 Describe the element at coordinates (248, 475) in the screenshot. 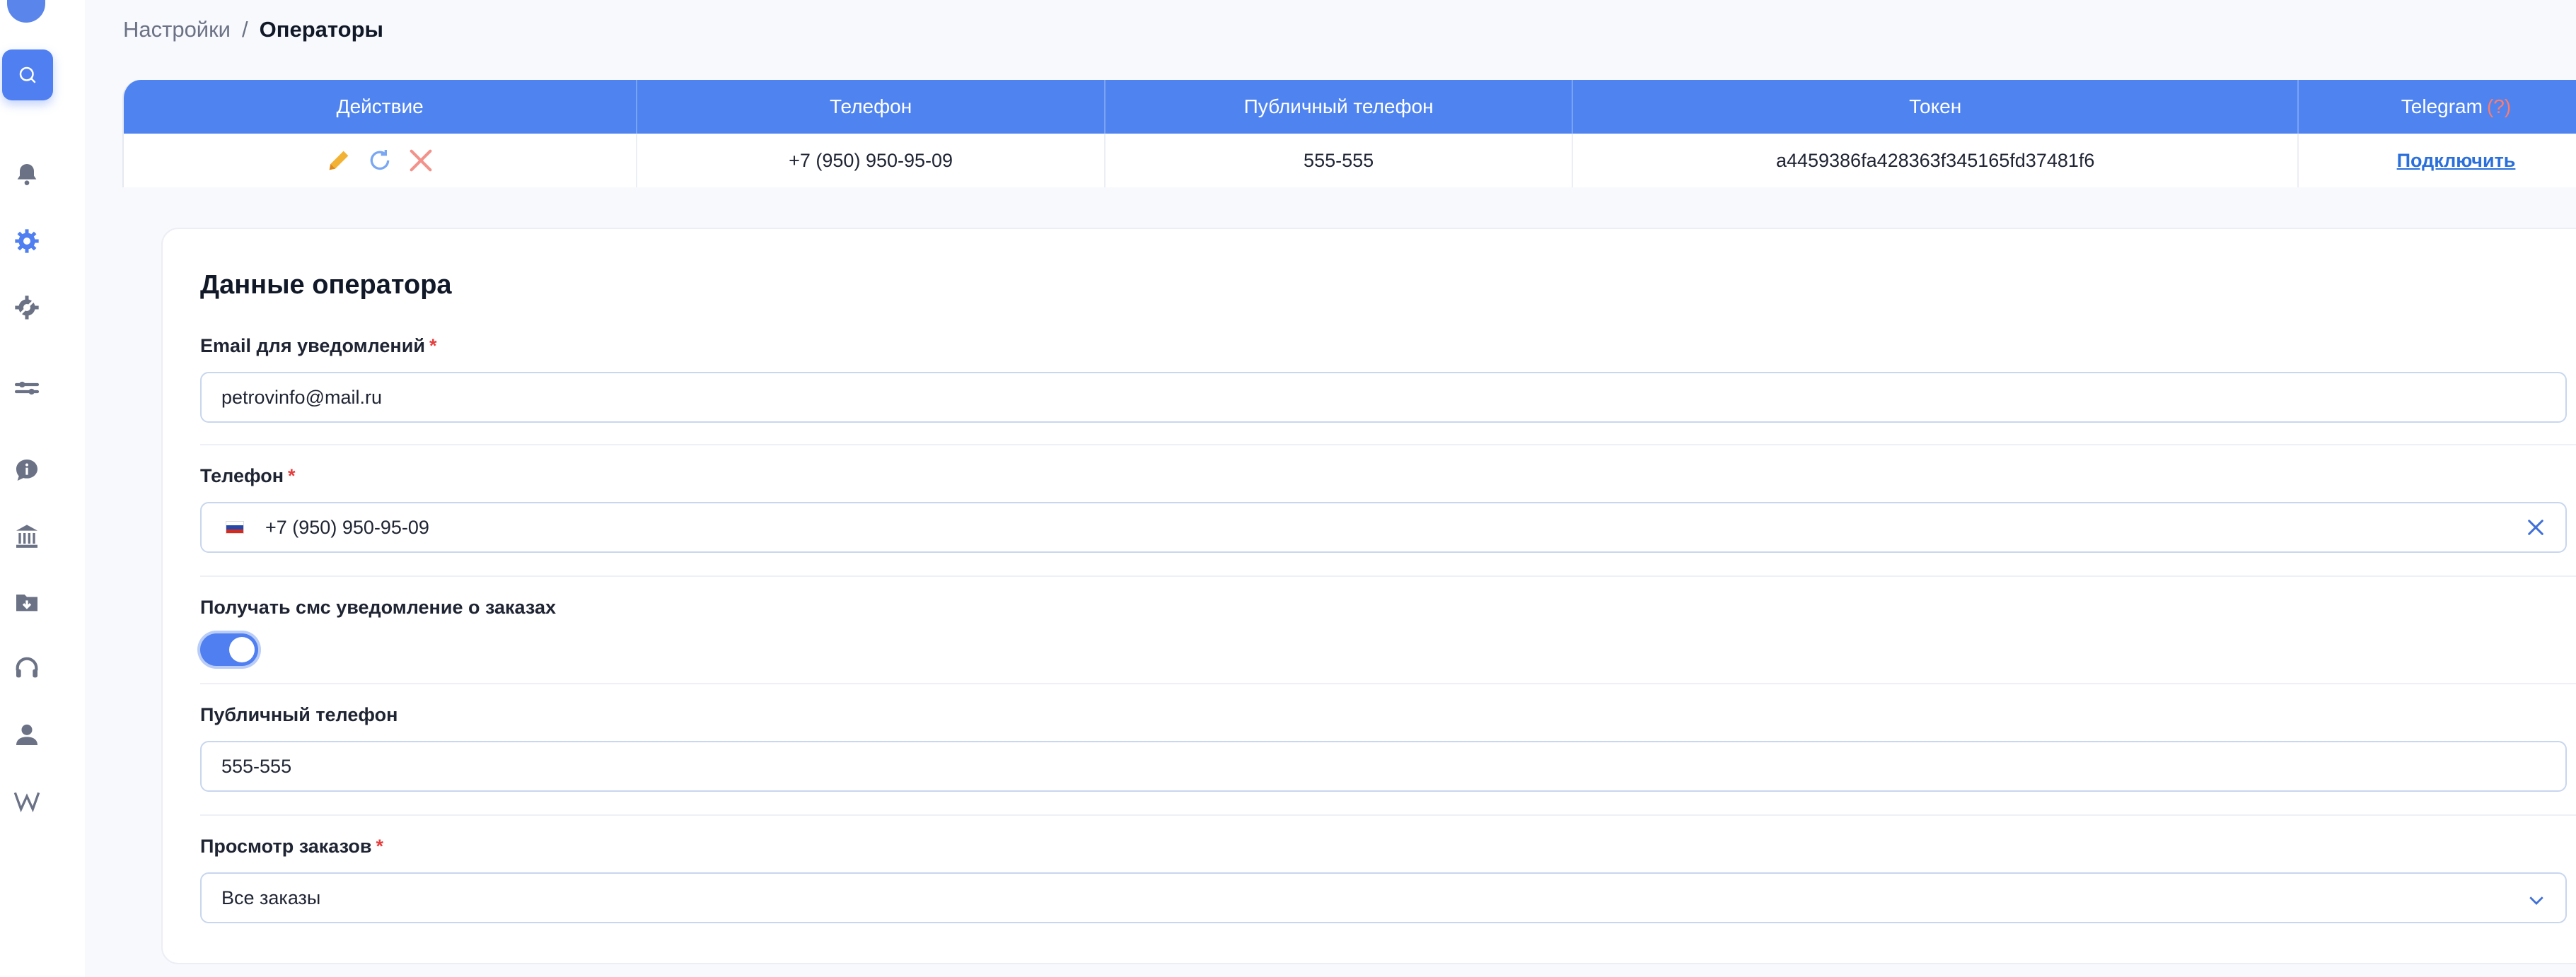

I see `phone-label: Телефон *` at that location.